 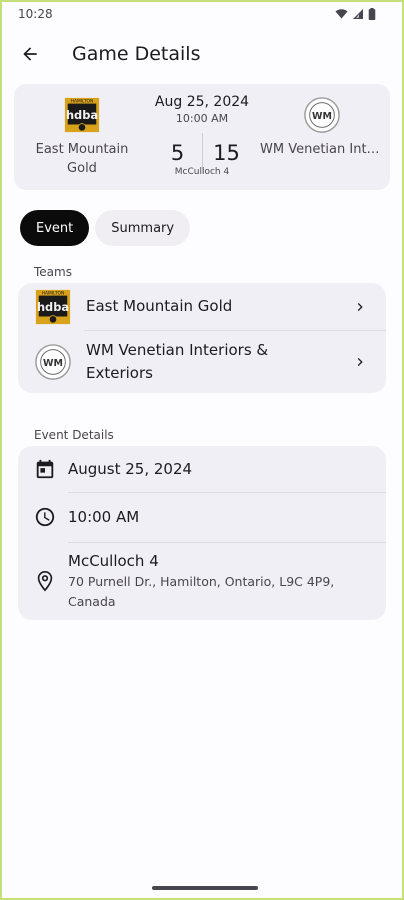 I want to click on away-team: WM WM Venetian Interiors & Exteriors, so click(x=322, y=127).